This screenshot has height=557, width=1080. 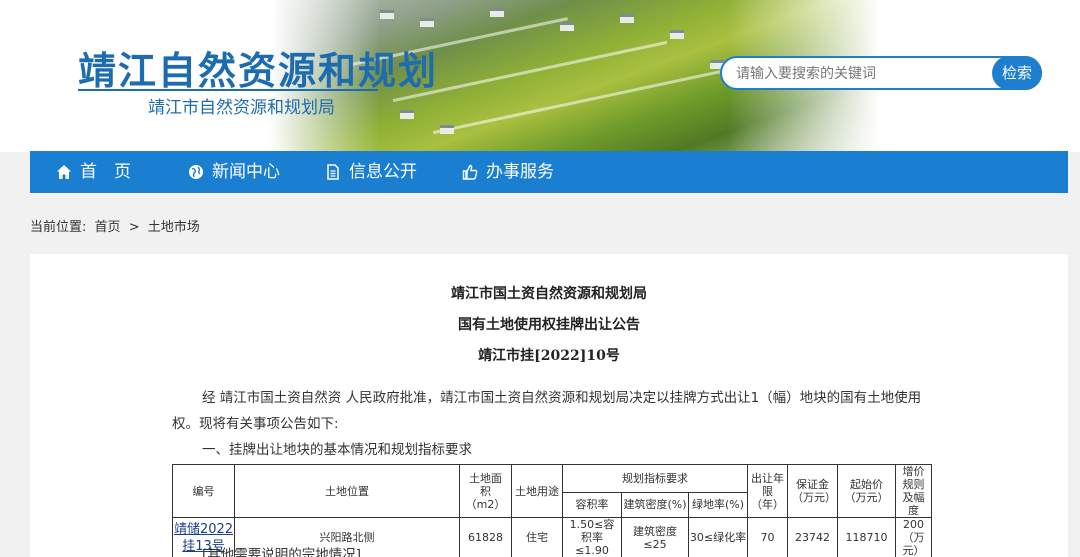 What do you see at coordinates (537, 537) in the screenshot?
I see `cell-usage: 住宅` at bounding box center [537, 537].